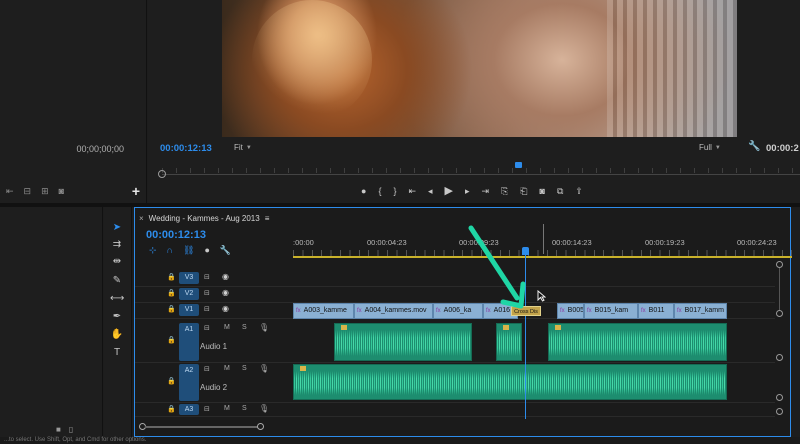  Describe the element at coordinates (412, 191) in the screenshot. I see `go-to-in-icon: ⇤` at that location.